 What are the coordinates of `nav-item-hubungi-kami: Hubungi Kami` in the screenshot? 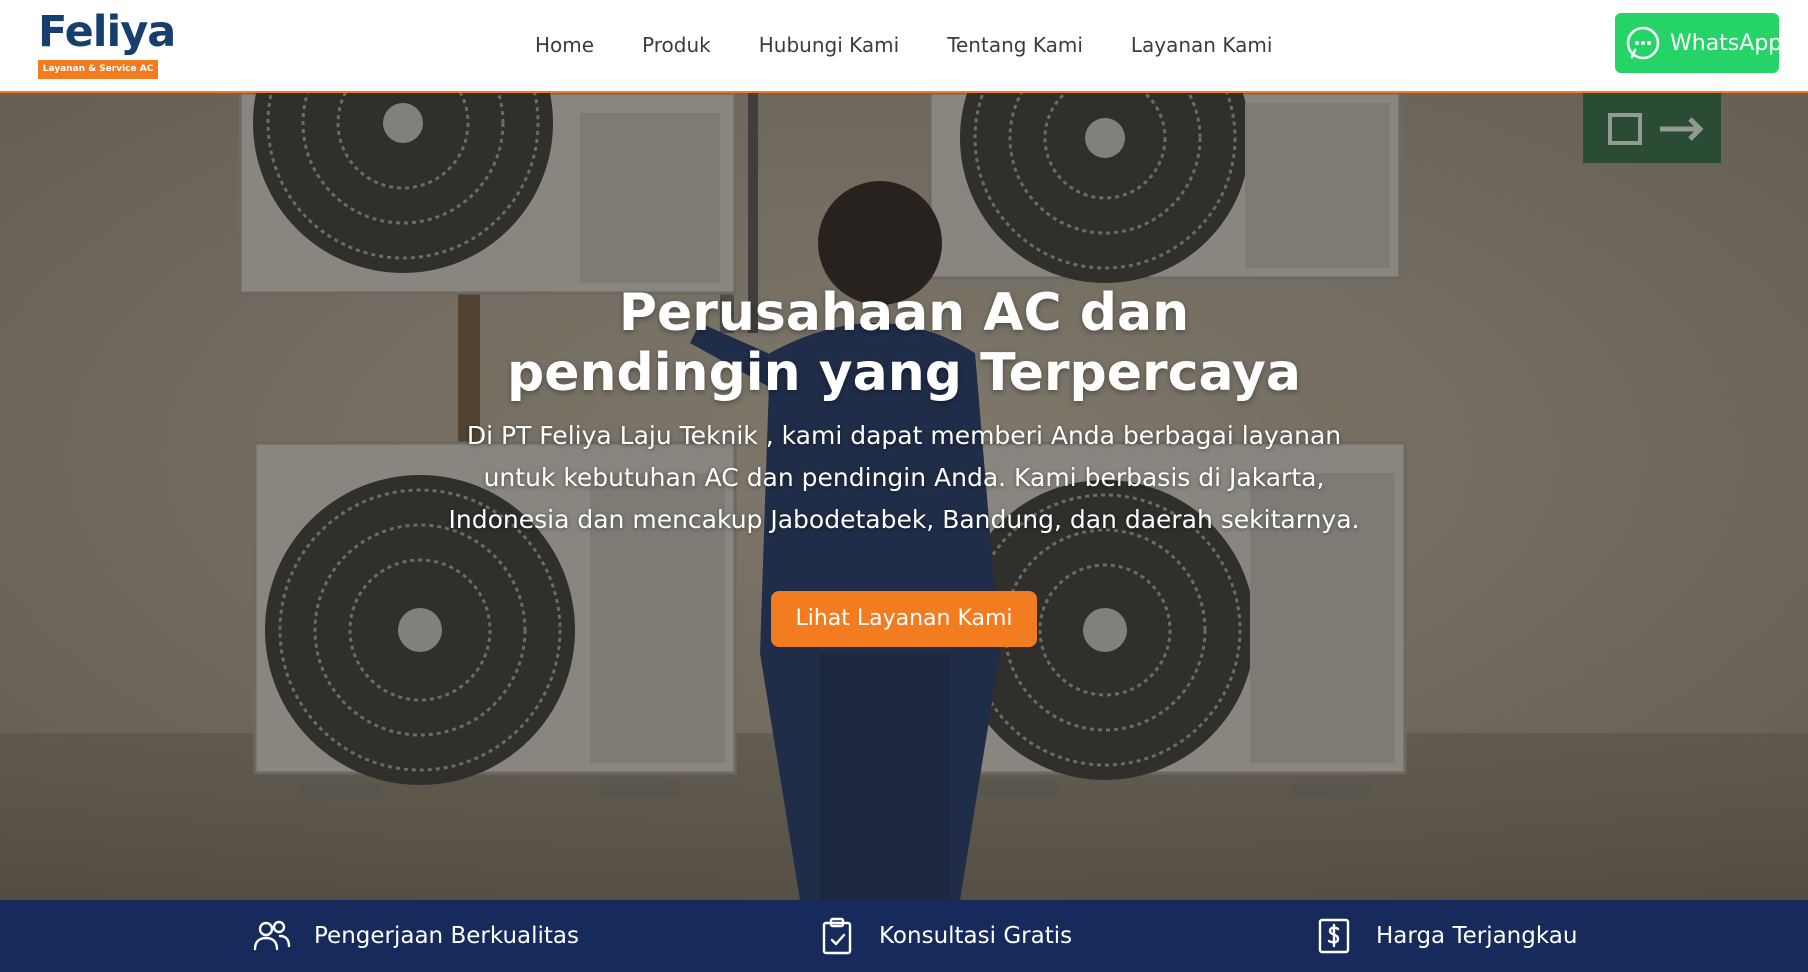 It's located at (829, 45).